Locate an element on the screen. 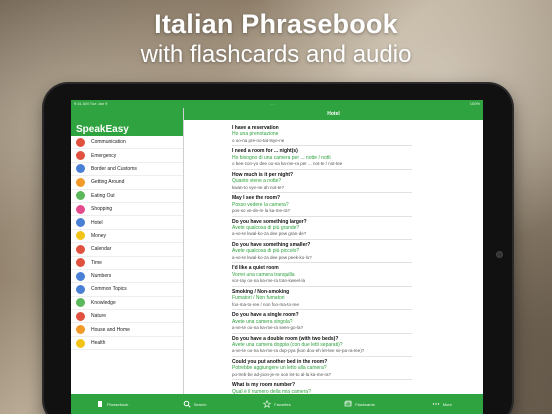  cards-icon is located at coordinates (348, 404).